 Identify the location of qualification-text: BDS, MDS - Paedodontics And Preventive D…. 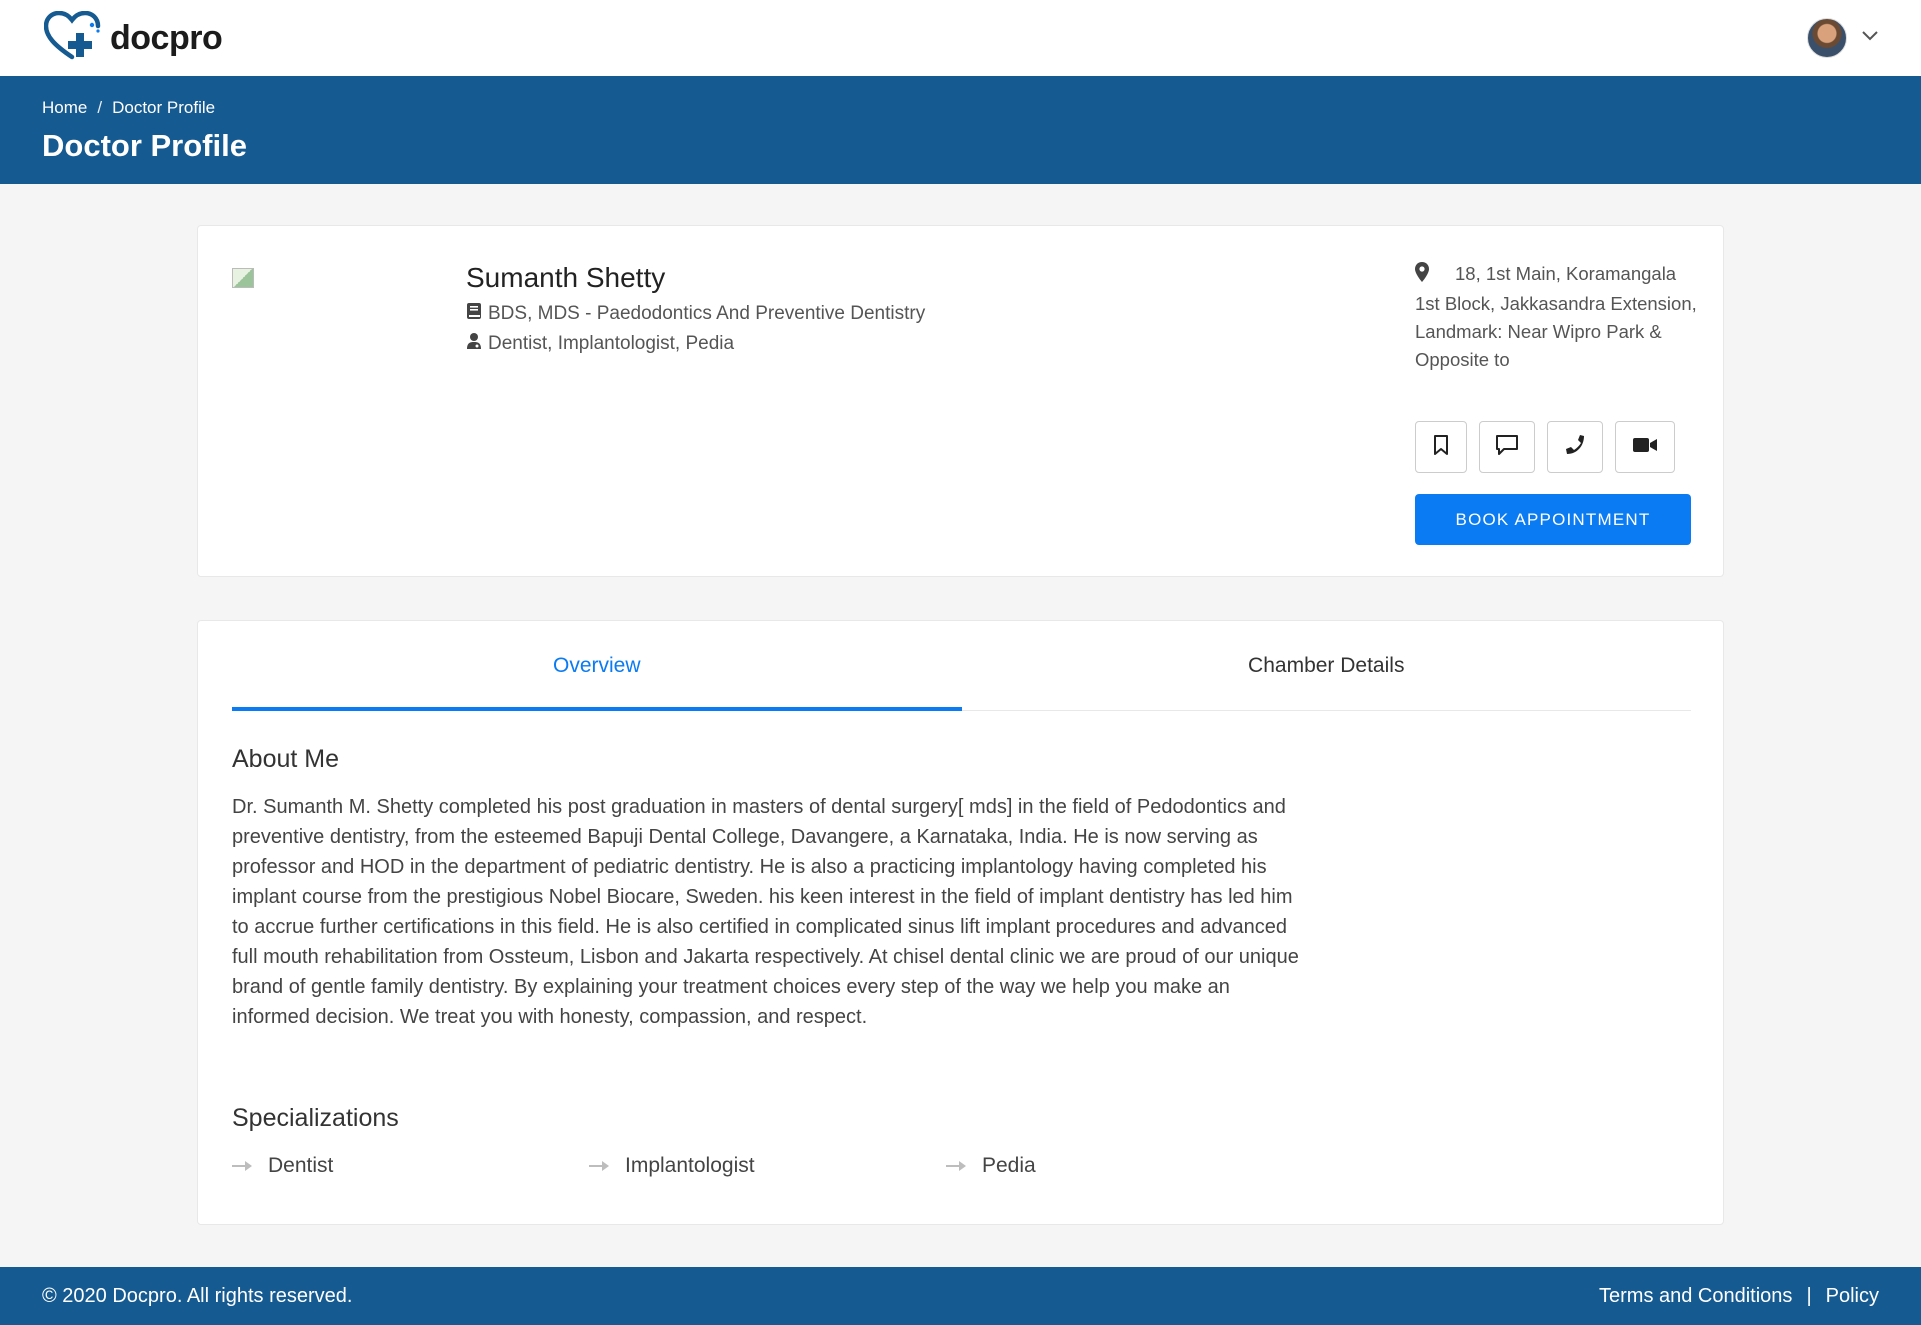
(707, 313).